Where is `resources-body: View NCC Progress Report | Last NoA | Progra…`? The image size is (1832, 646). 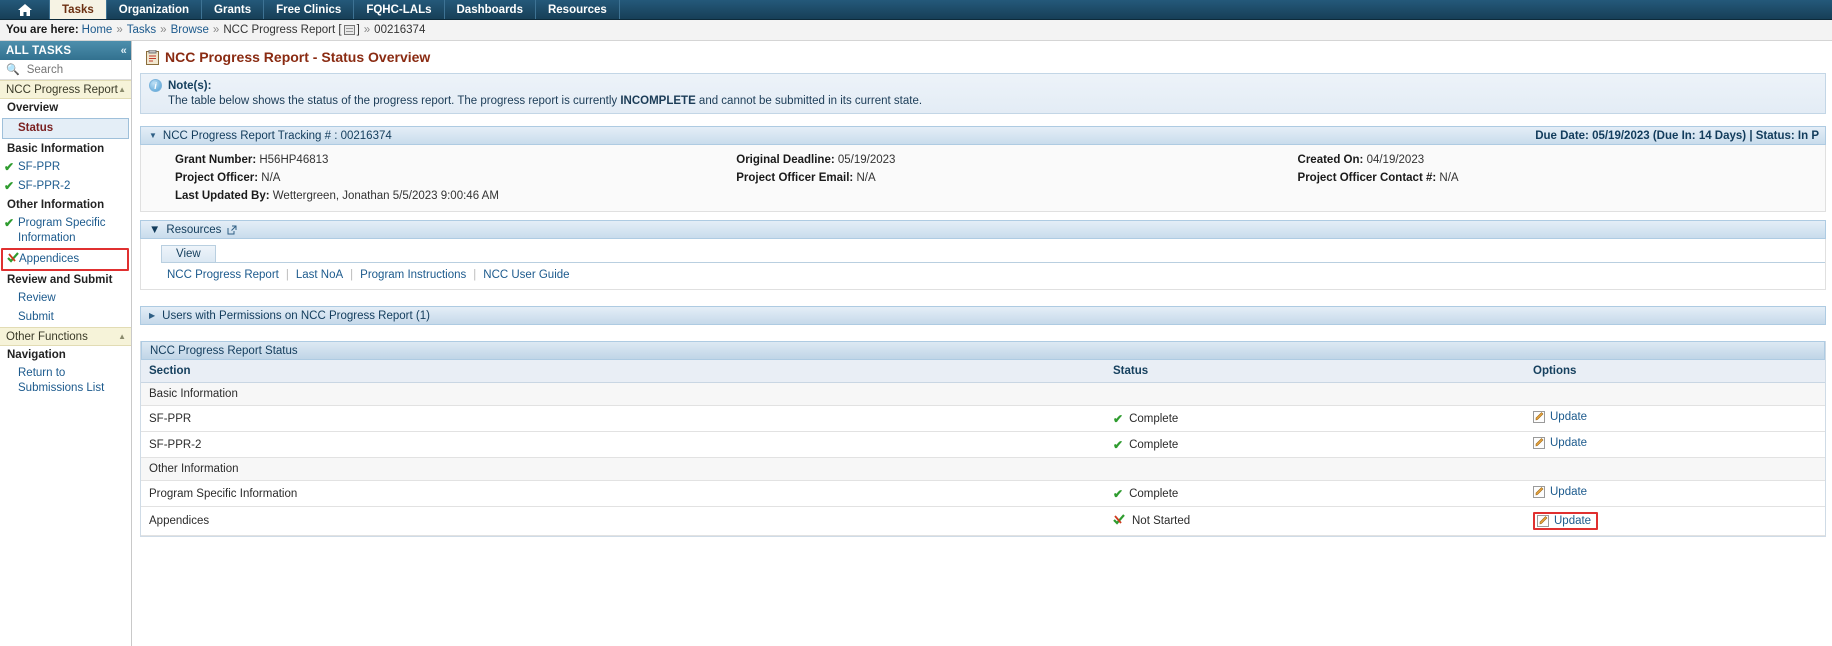 resources-body: View NCC Progress Report | Last NoA | Progra… is located at coordinates (983, 264).